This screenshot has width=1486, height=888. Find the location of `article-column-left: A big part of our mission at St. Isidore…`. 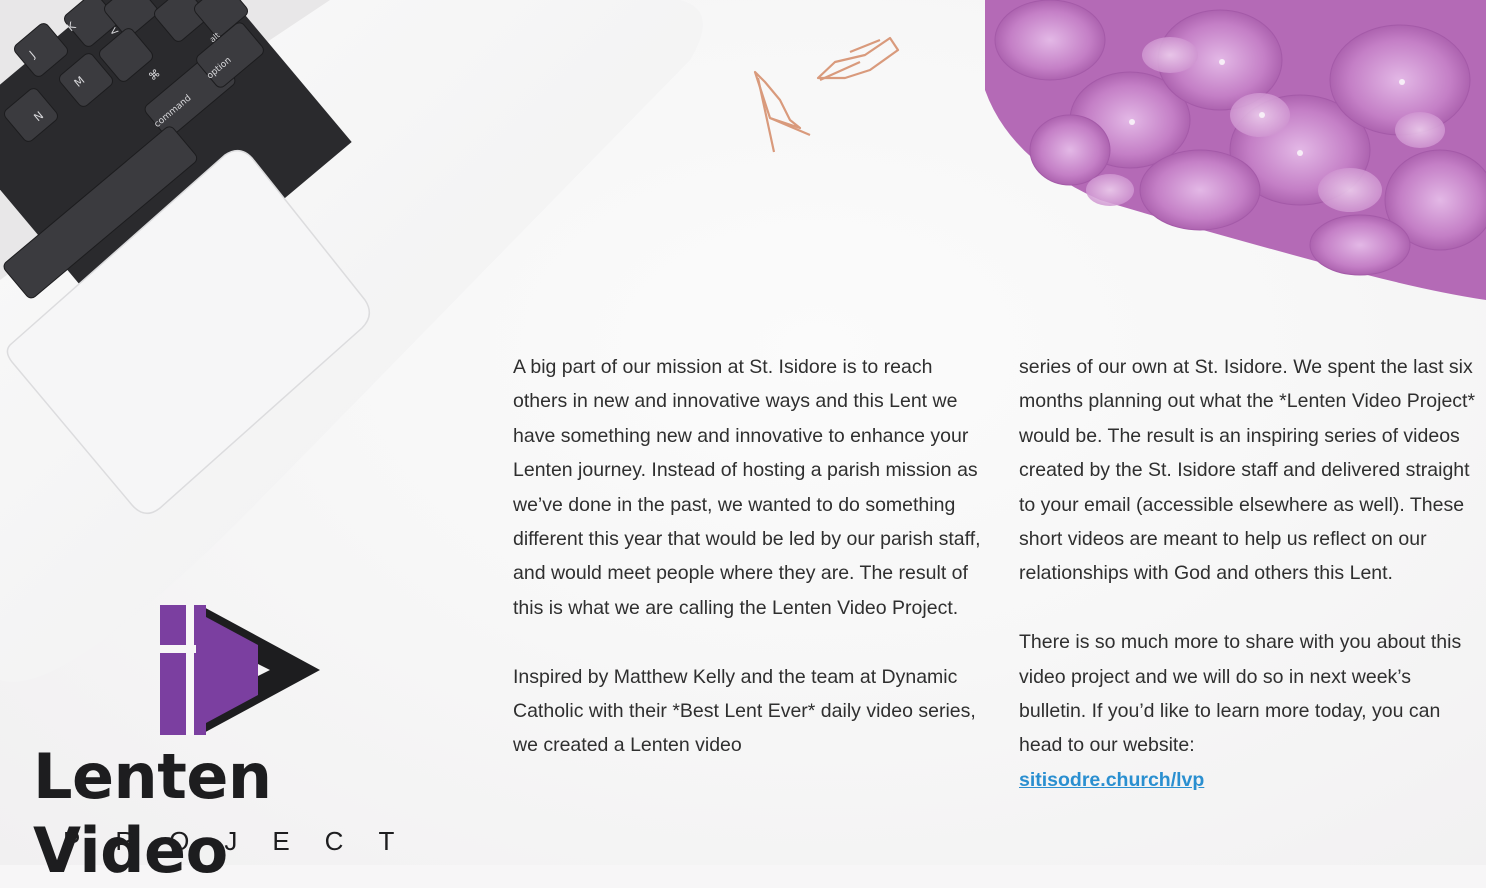

article-column-left: A big part of our mission at St. Isidore… is located at coordinates (748, 556).